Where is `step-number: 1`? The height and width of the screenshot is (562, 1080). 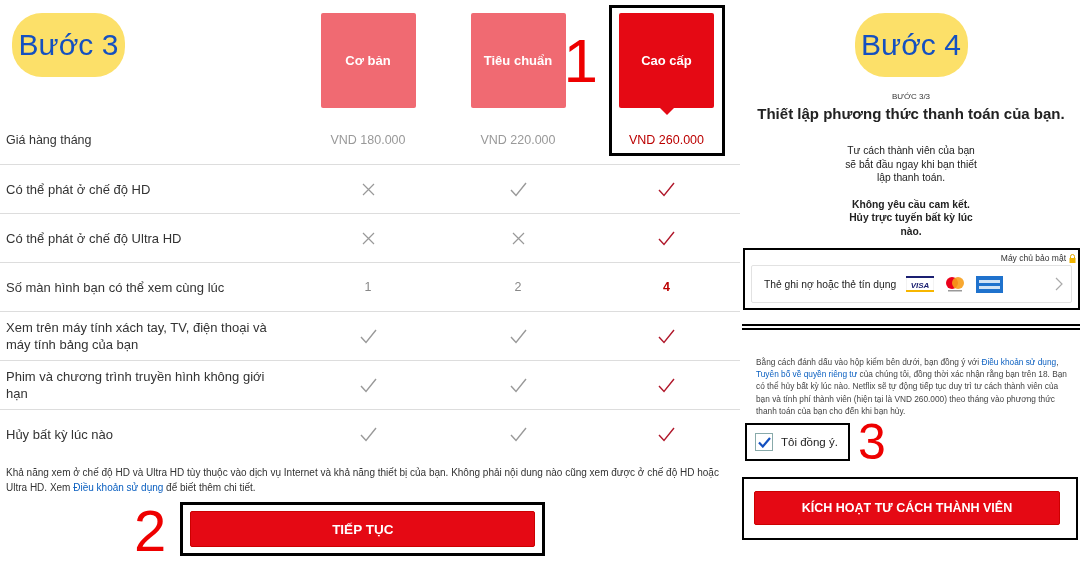 step-number: 1 is located at coordinates (580, 61).